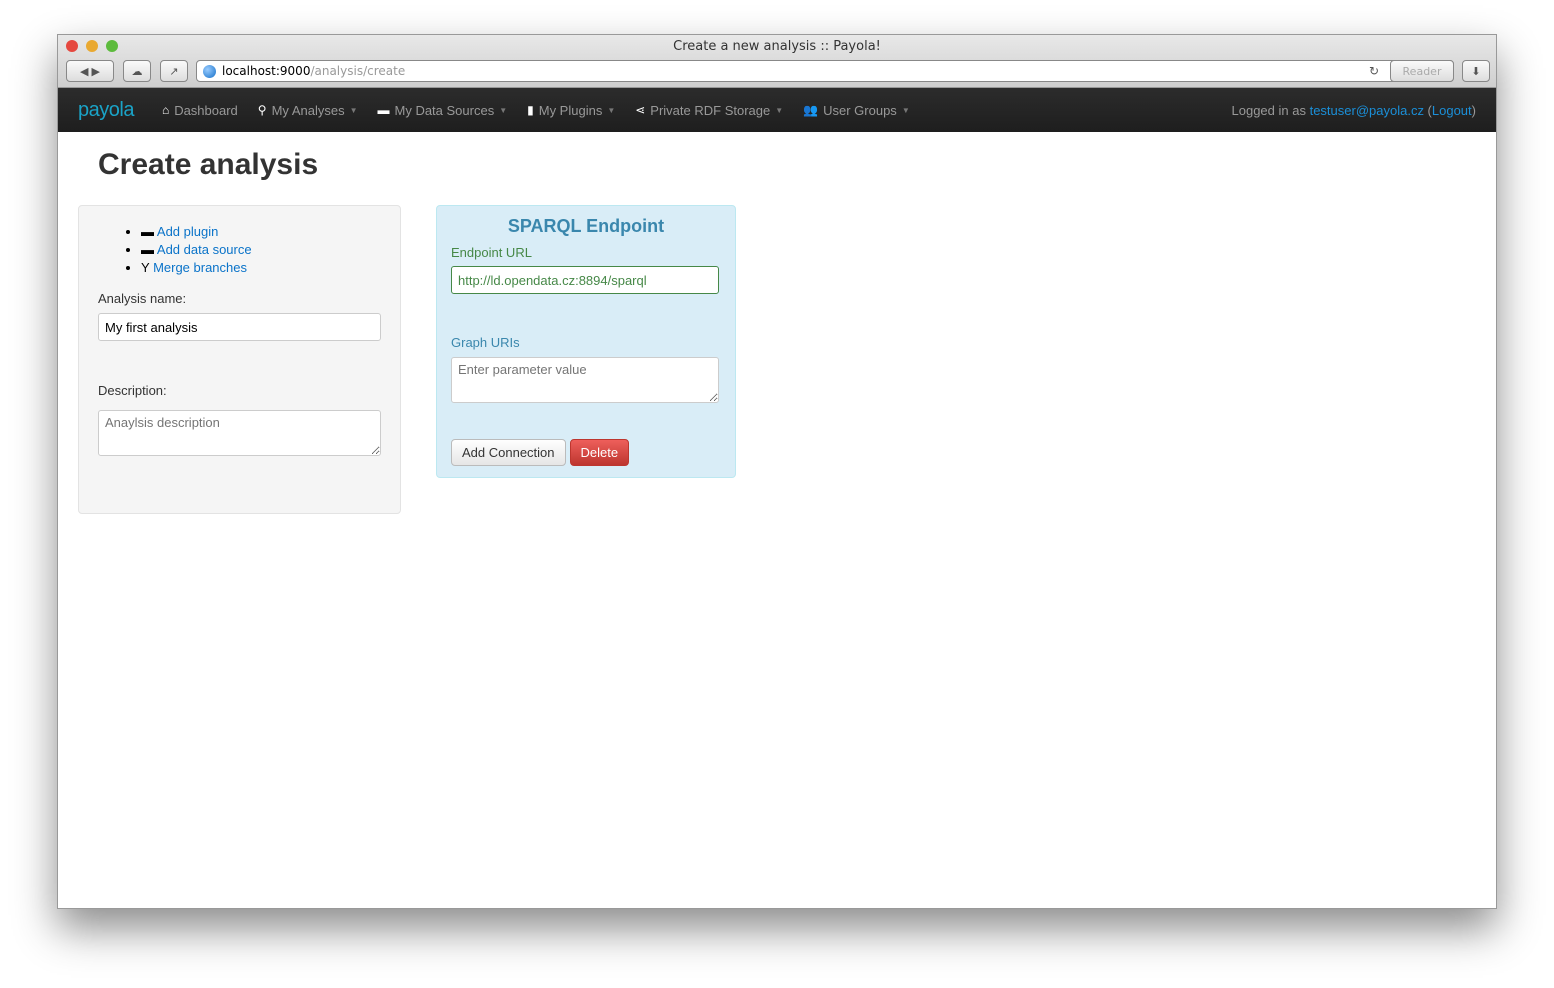 This screenshot has height=988, width=1554. Describe the element at coordinates (491, 252) in the screenshot. I see `endpoint-url-label: Endpoint URL` at that location.